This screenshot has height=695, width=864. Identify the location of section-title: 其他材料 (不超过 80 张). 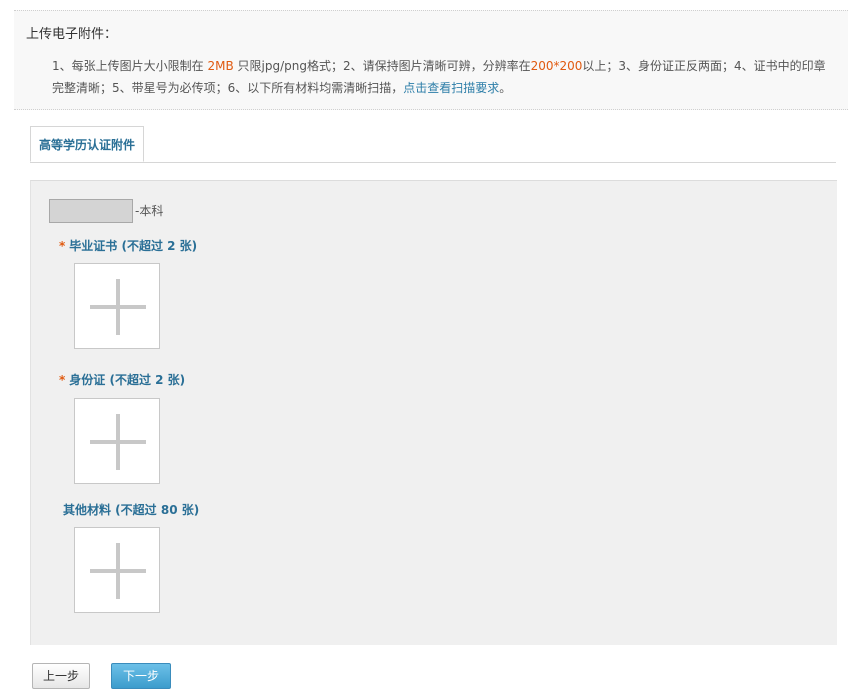
(131, 510).